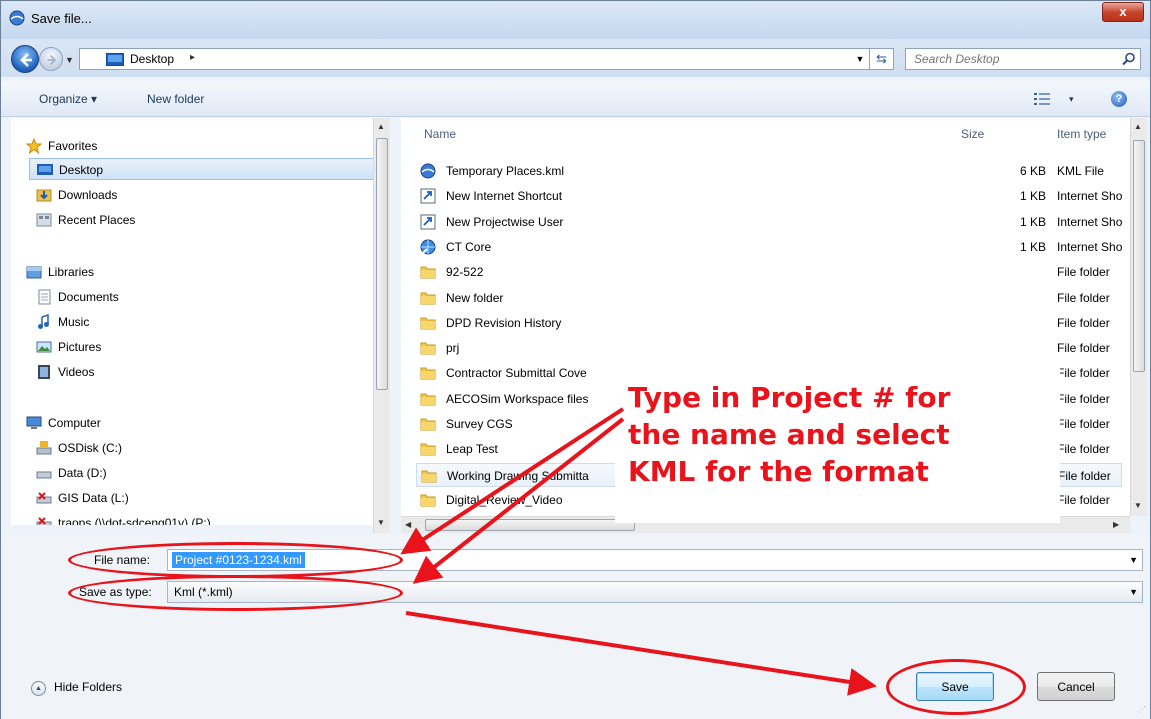 This screenshot has width=1151, height=719. What do you see at coordinates (955, 686) in the screenshot?
I see `save-button: Save` at bounding box center [955, 686].